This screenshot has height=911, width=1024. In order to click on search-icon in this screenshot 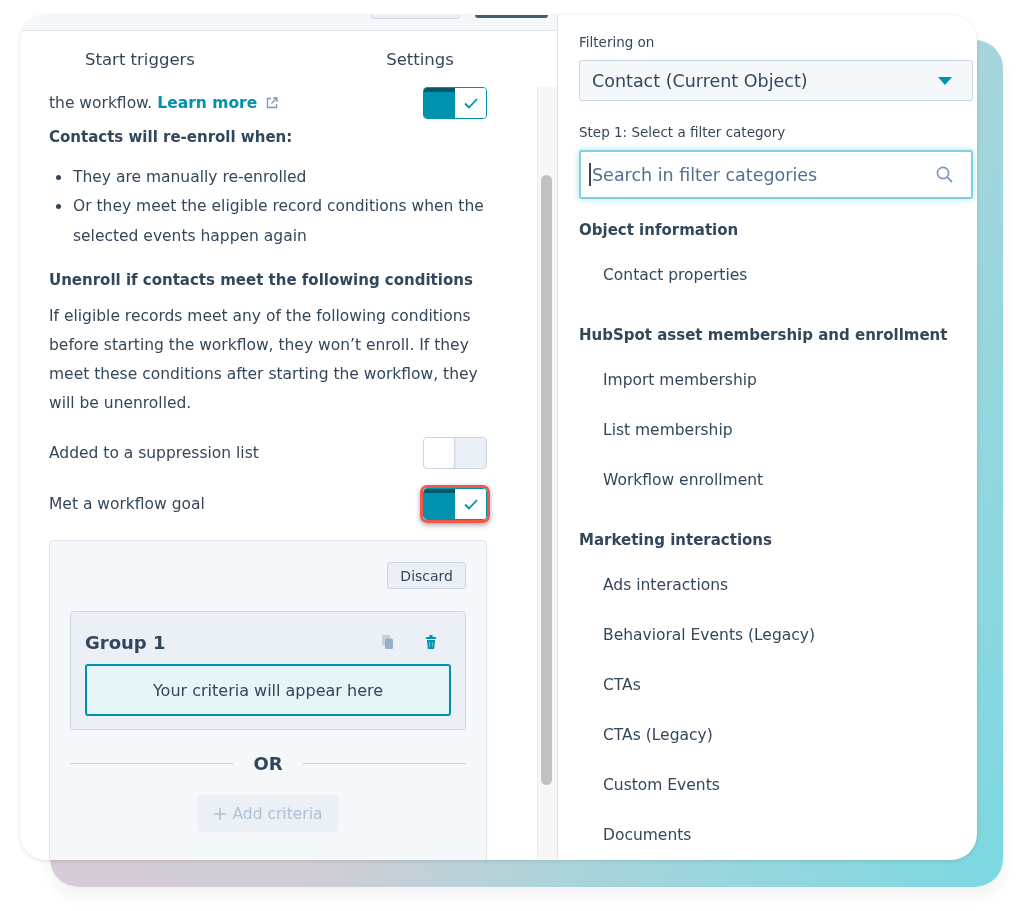, I will do `click(944, 174)`.